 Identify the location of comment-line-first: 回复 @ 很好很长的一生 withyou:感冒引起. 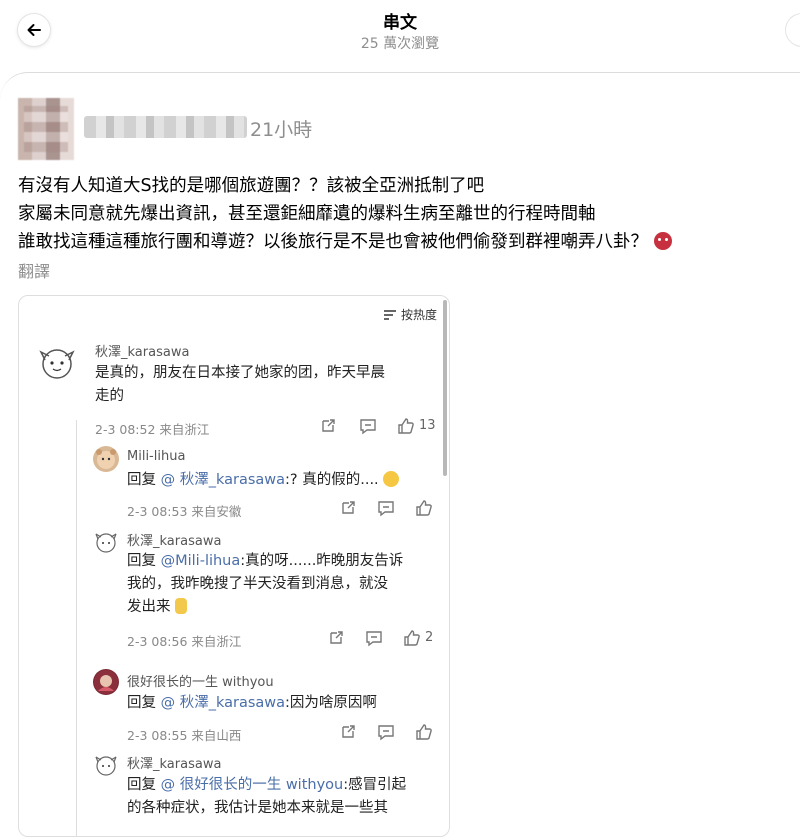
(286, 785).